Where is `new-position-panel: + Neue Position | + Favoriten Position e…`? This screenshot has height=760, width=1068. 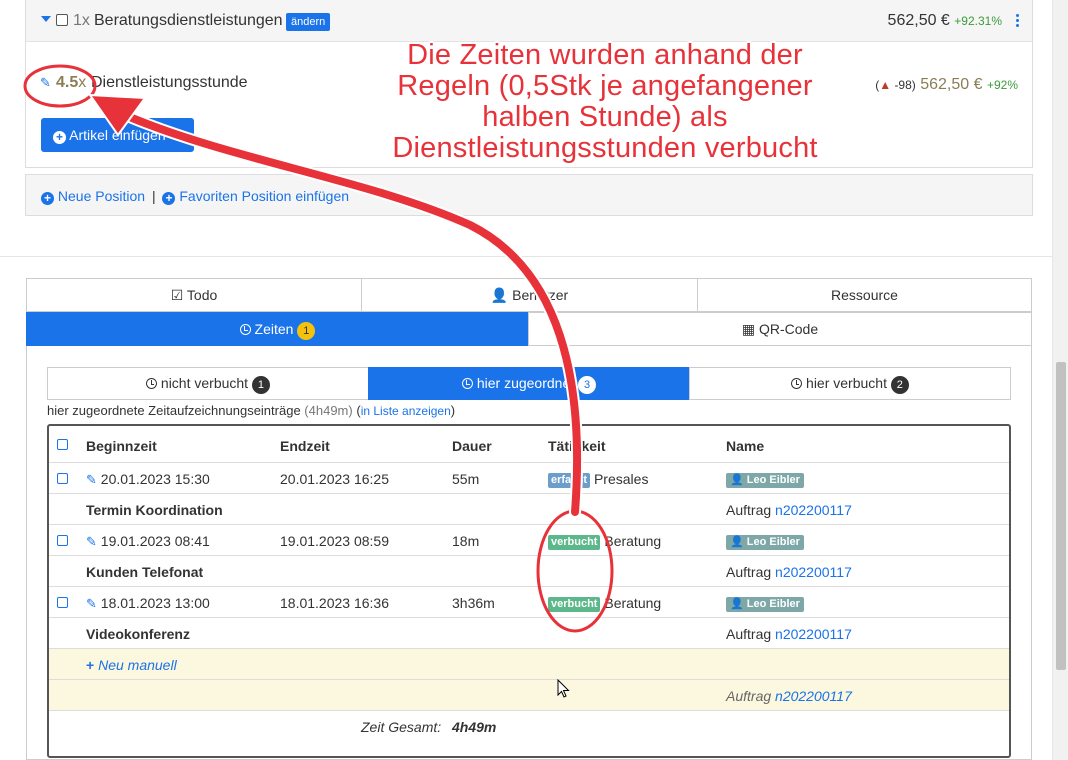 new-position-panel: + Neue Position | + Favoriten Position e… is located at coordinates (529, 195).